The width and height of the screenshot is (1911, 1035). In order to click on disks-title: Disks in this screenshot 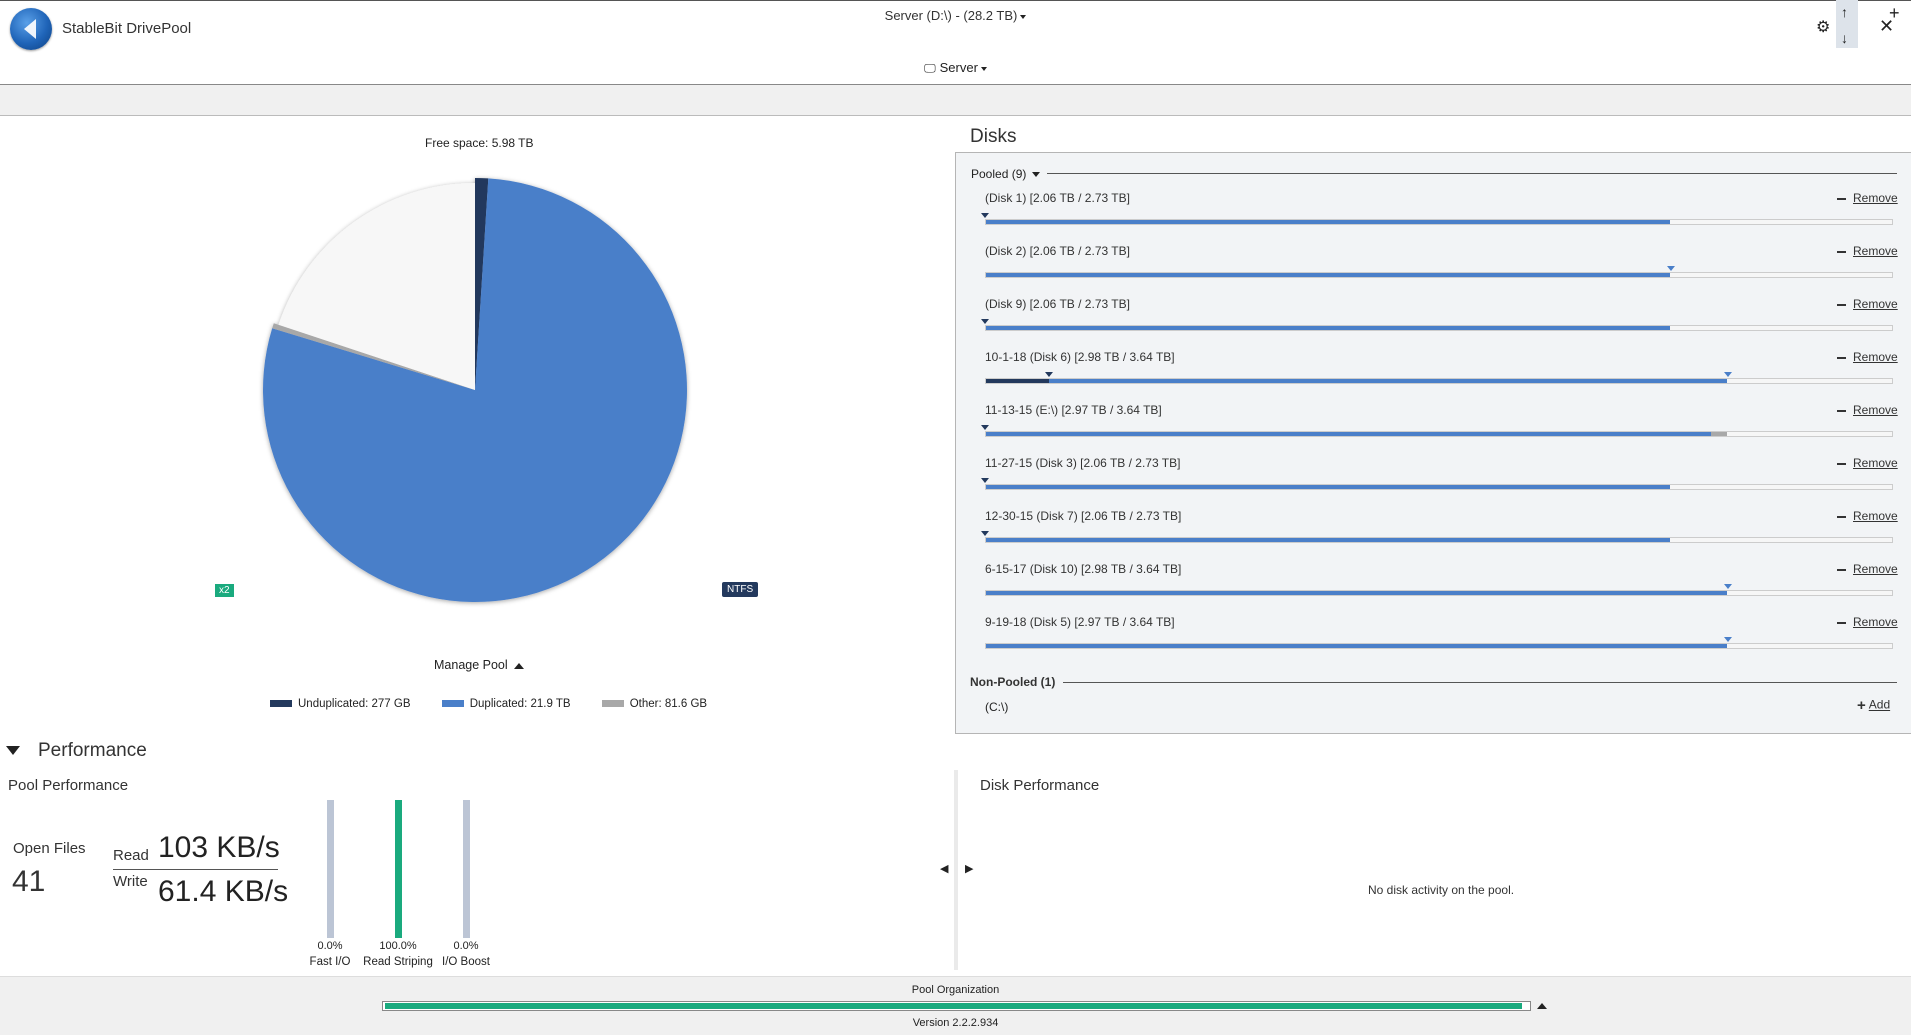, I will do `click(993, 136)`.